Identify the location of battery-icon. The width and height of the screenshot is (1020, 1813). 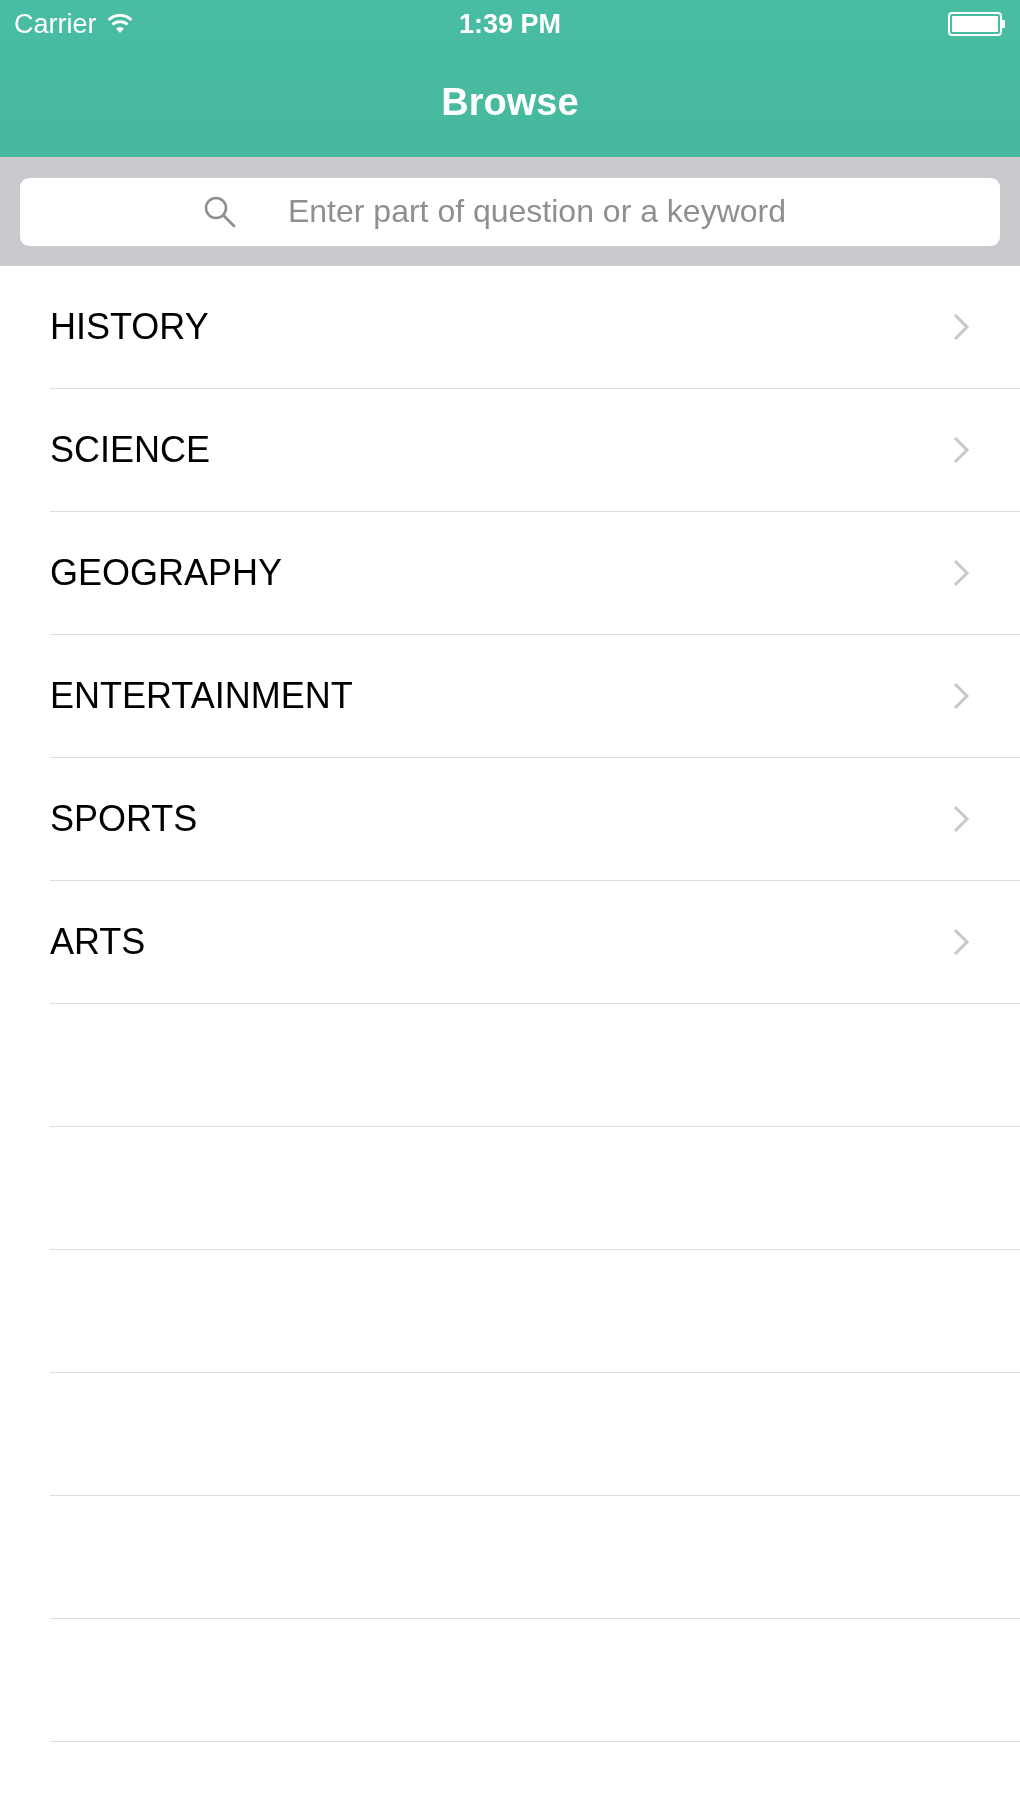
(977, 24).